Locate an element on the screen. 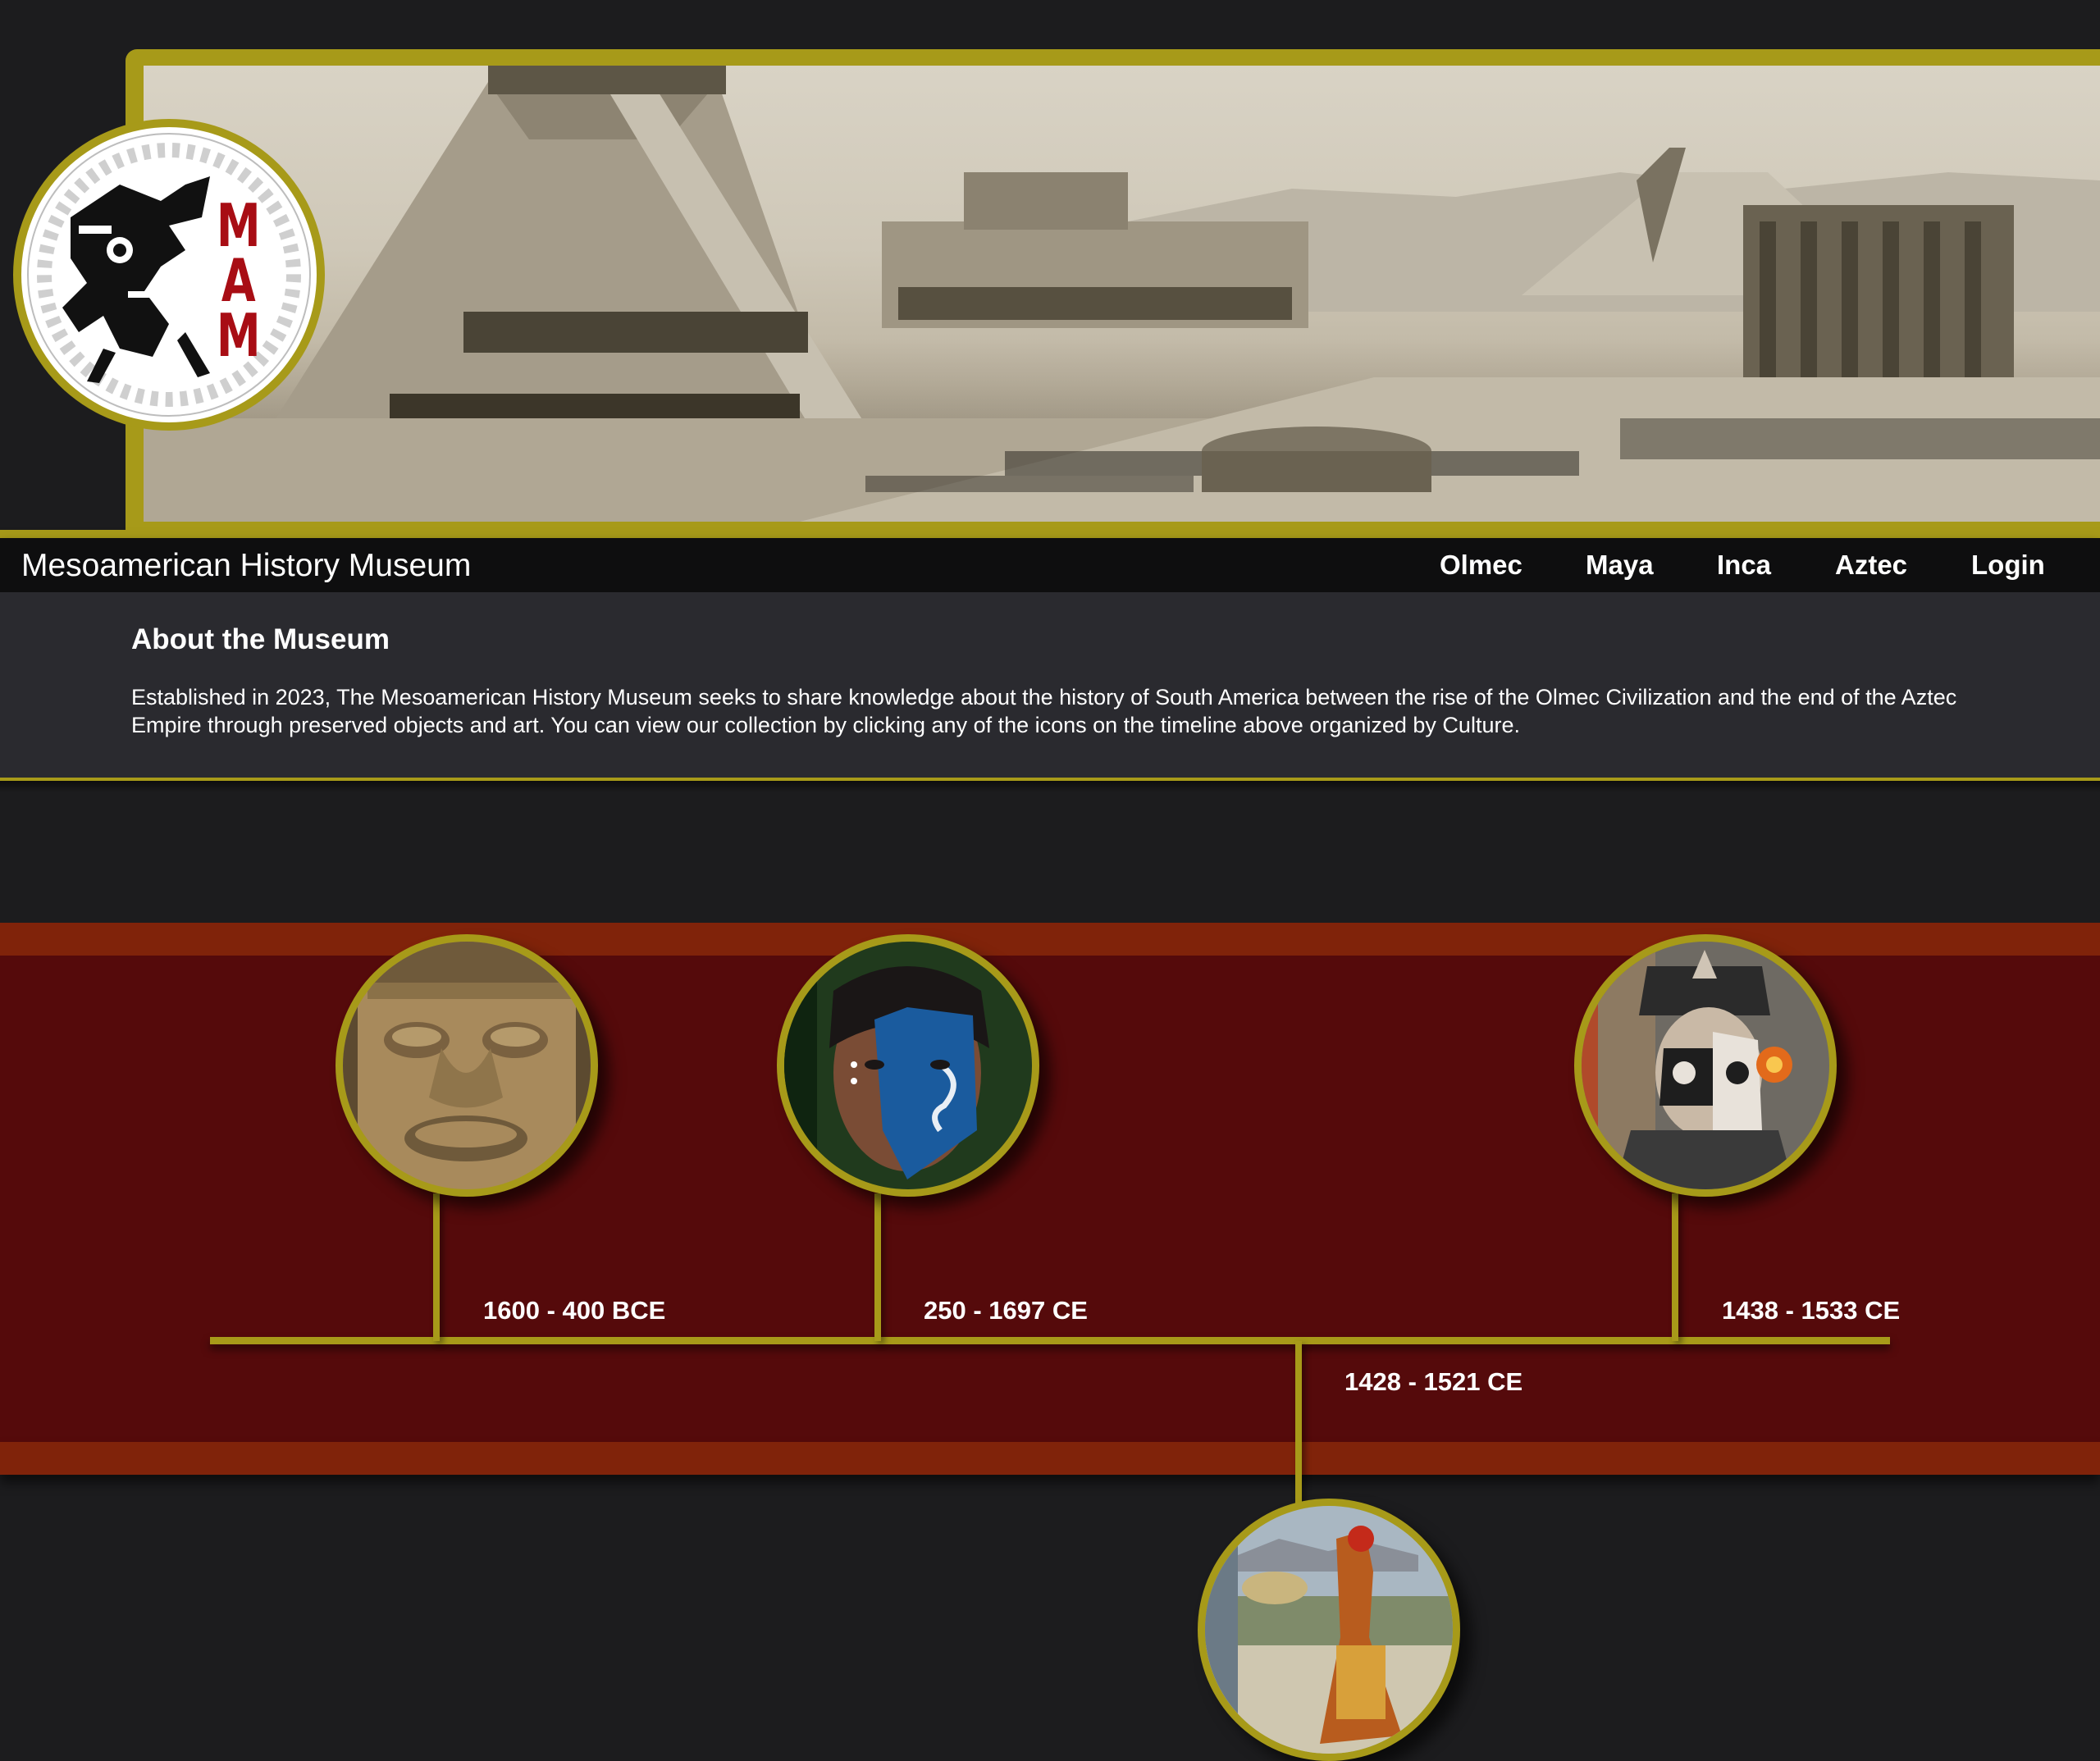 This screenshot has width=2100, height=1761. nav-aztec: Aztec is located at coordinates (1871, 565).